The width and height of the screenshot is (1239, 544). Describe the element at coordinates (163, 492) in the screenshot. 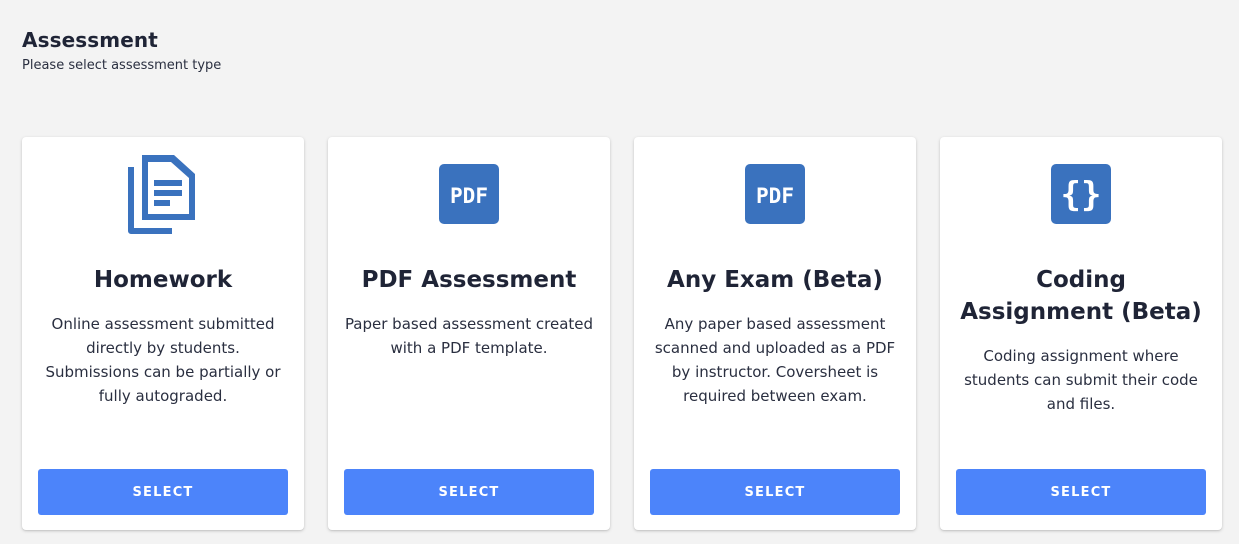

I see `select-homework-button: SELECT` at that location.